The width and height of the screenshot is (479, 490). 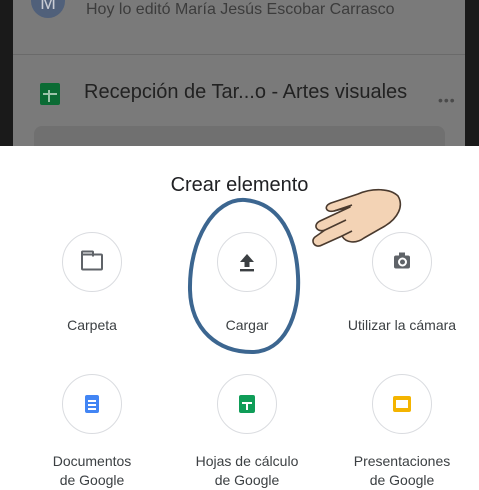 I want to click on create-folder-option: Carpeta, so click(x=92, y=283).